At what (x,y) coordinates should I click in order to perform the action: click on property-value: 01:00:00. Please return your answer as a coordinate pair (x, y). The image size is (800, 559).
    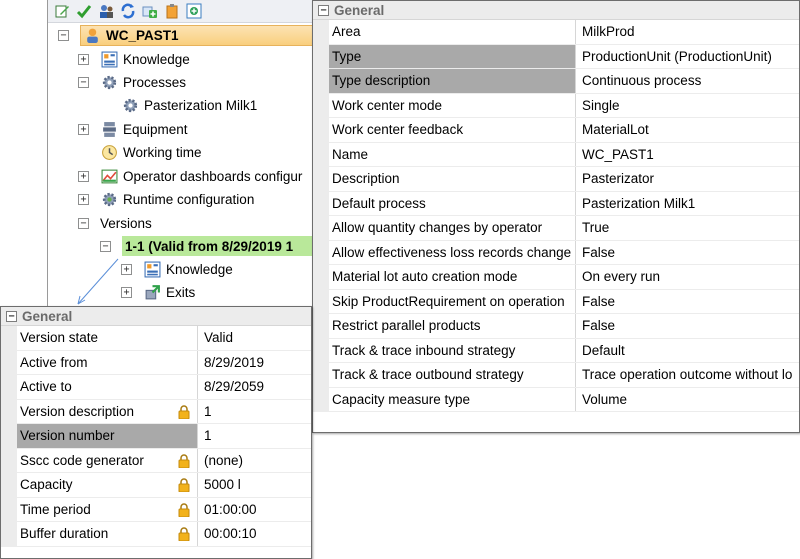
    Looking at the image, I should click on (254, 510).